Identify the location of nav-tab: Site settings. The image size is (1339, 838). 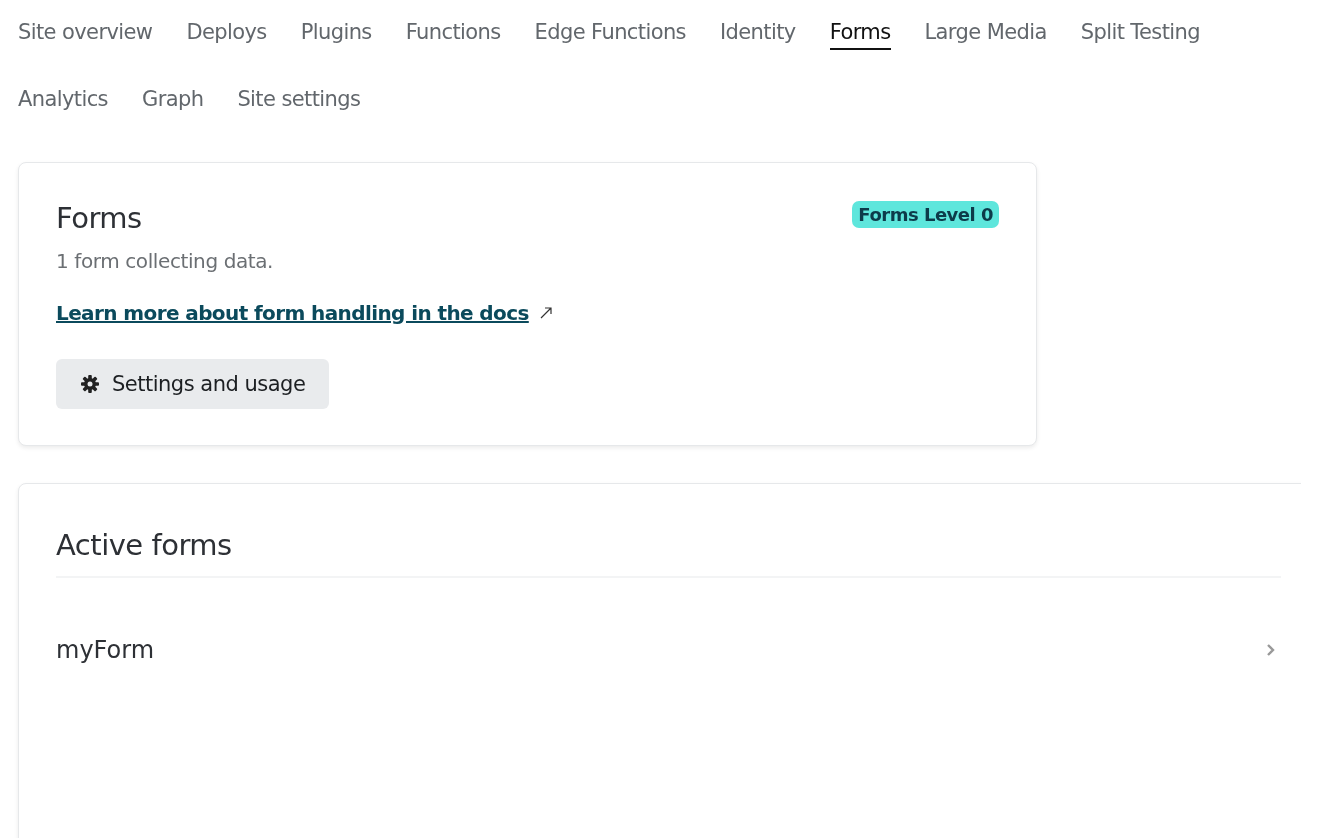
(299, 102).